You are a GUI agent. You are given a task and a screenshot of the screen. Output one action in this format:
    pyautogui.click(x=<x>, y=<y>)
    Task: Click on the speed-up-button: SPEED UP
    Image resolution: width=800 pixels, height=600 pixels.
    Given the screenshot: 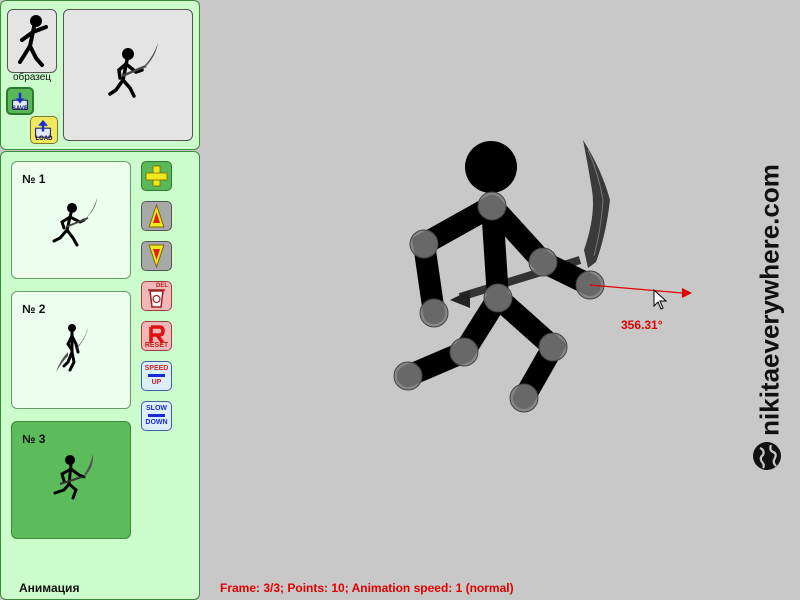 What is the action you would take?
    pyautogui.click(x=156, y=376)
    